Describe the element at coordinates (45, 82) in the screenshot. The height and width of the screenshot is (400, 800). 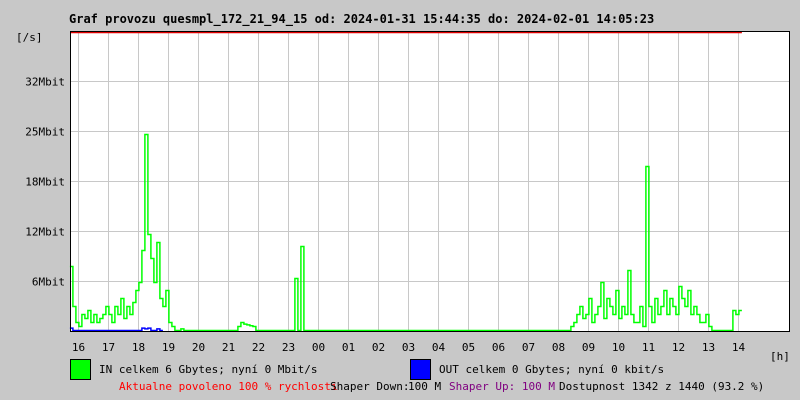
I see `y-tick-label: 32Mbit` at that location.